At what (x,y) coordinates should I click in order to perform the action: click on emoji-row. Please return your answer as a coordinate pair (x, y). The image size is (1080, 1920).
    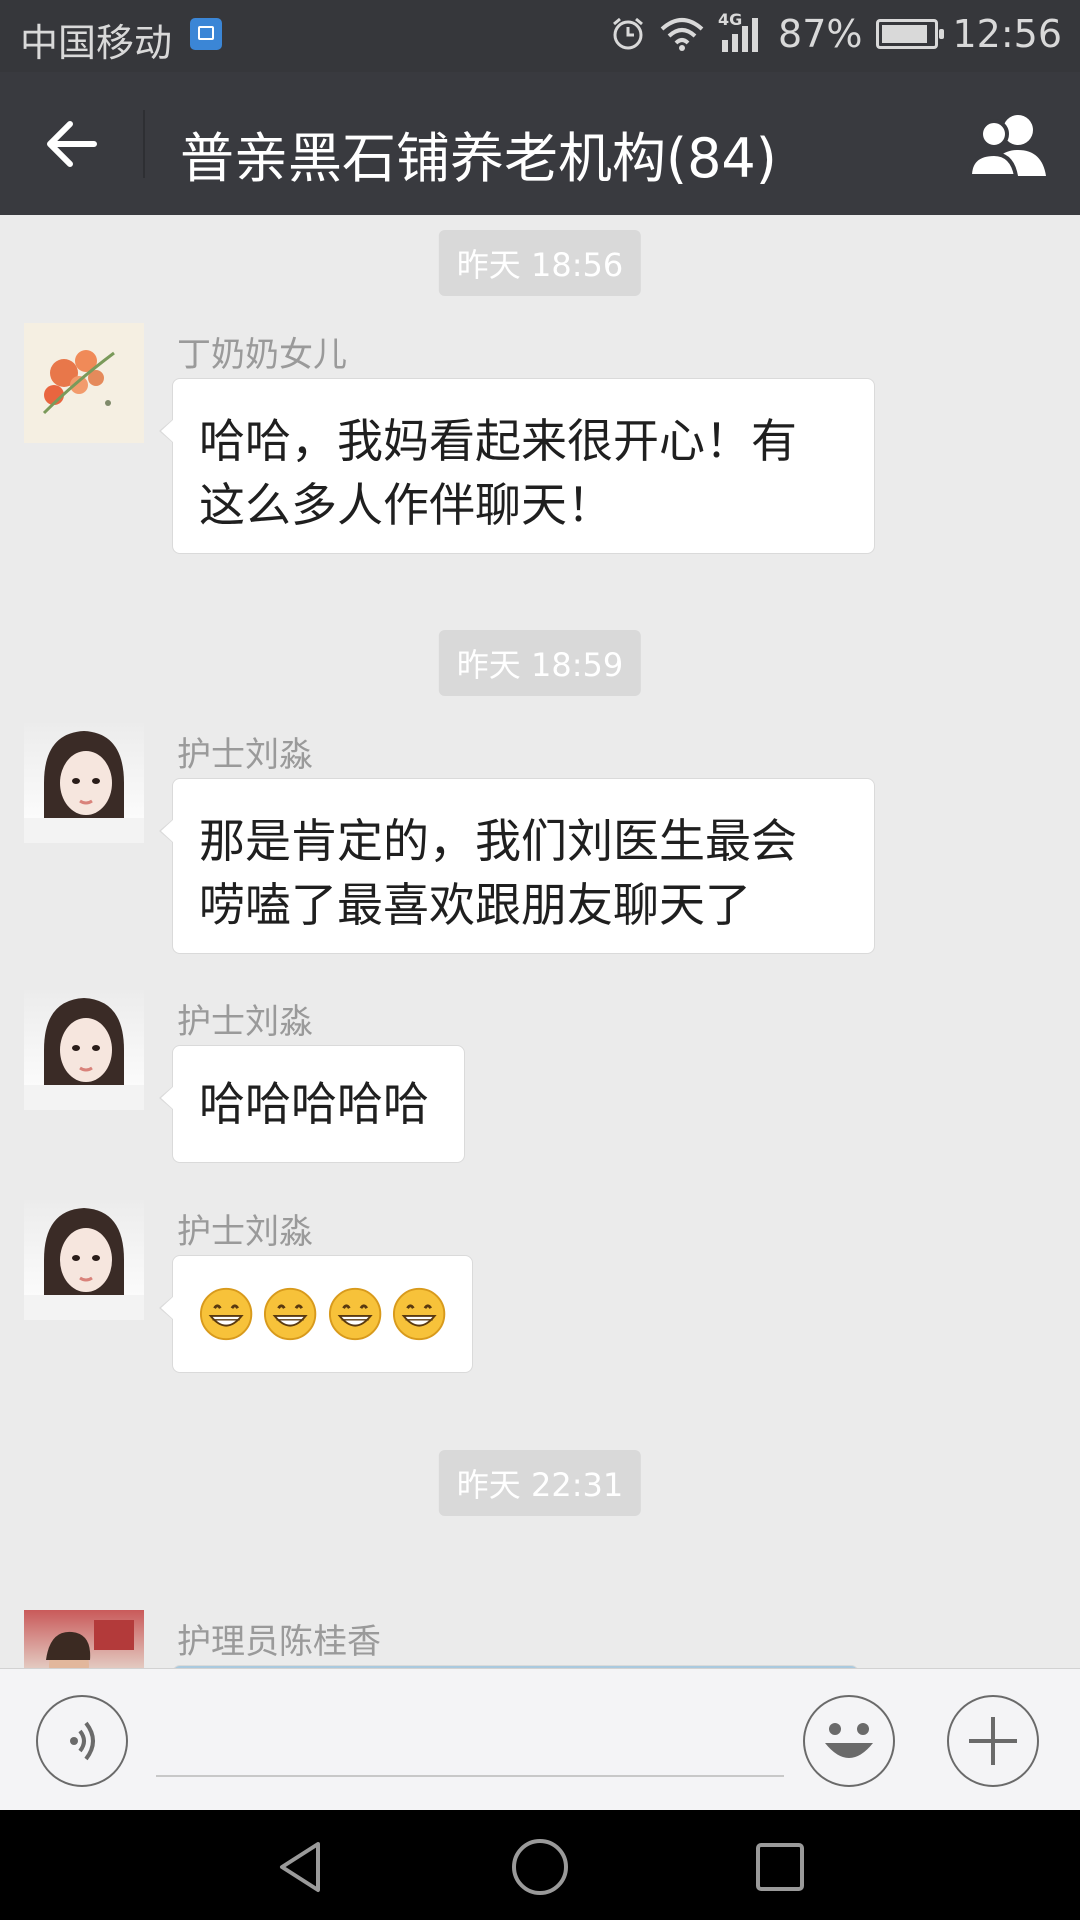
    Looking at the image, I should click on (322, 1314).